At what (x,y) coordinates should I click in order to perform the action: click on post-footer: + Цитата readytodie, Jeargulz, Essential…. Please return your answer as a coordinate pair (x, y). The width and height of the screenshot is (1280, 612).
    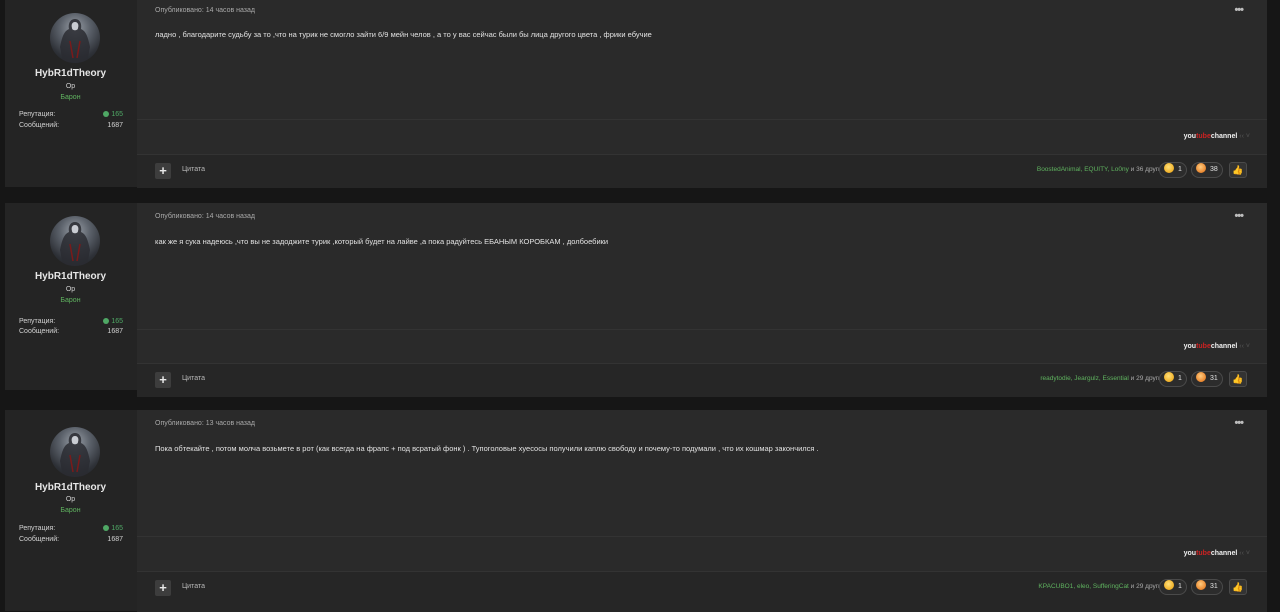
    Looking at the image, I should click on (702, 380).